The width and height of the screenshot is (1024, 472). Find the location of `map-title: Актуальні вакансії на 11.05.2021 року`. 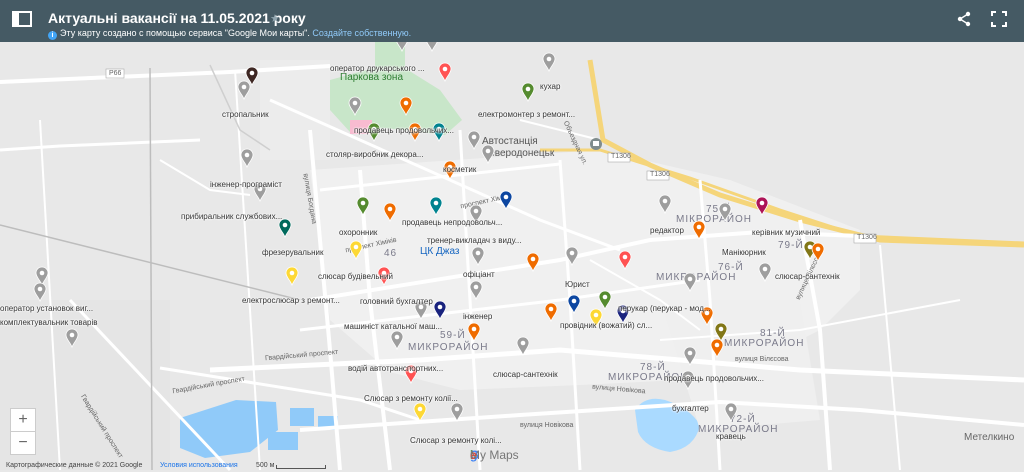

map-title: Актуальні вакансії на 11.05.2021 року is located at coordinates (177, 18).